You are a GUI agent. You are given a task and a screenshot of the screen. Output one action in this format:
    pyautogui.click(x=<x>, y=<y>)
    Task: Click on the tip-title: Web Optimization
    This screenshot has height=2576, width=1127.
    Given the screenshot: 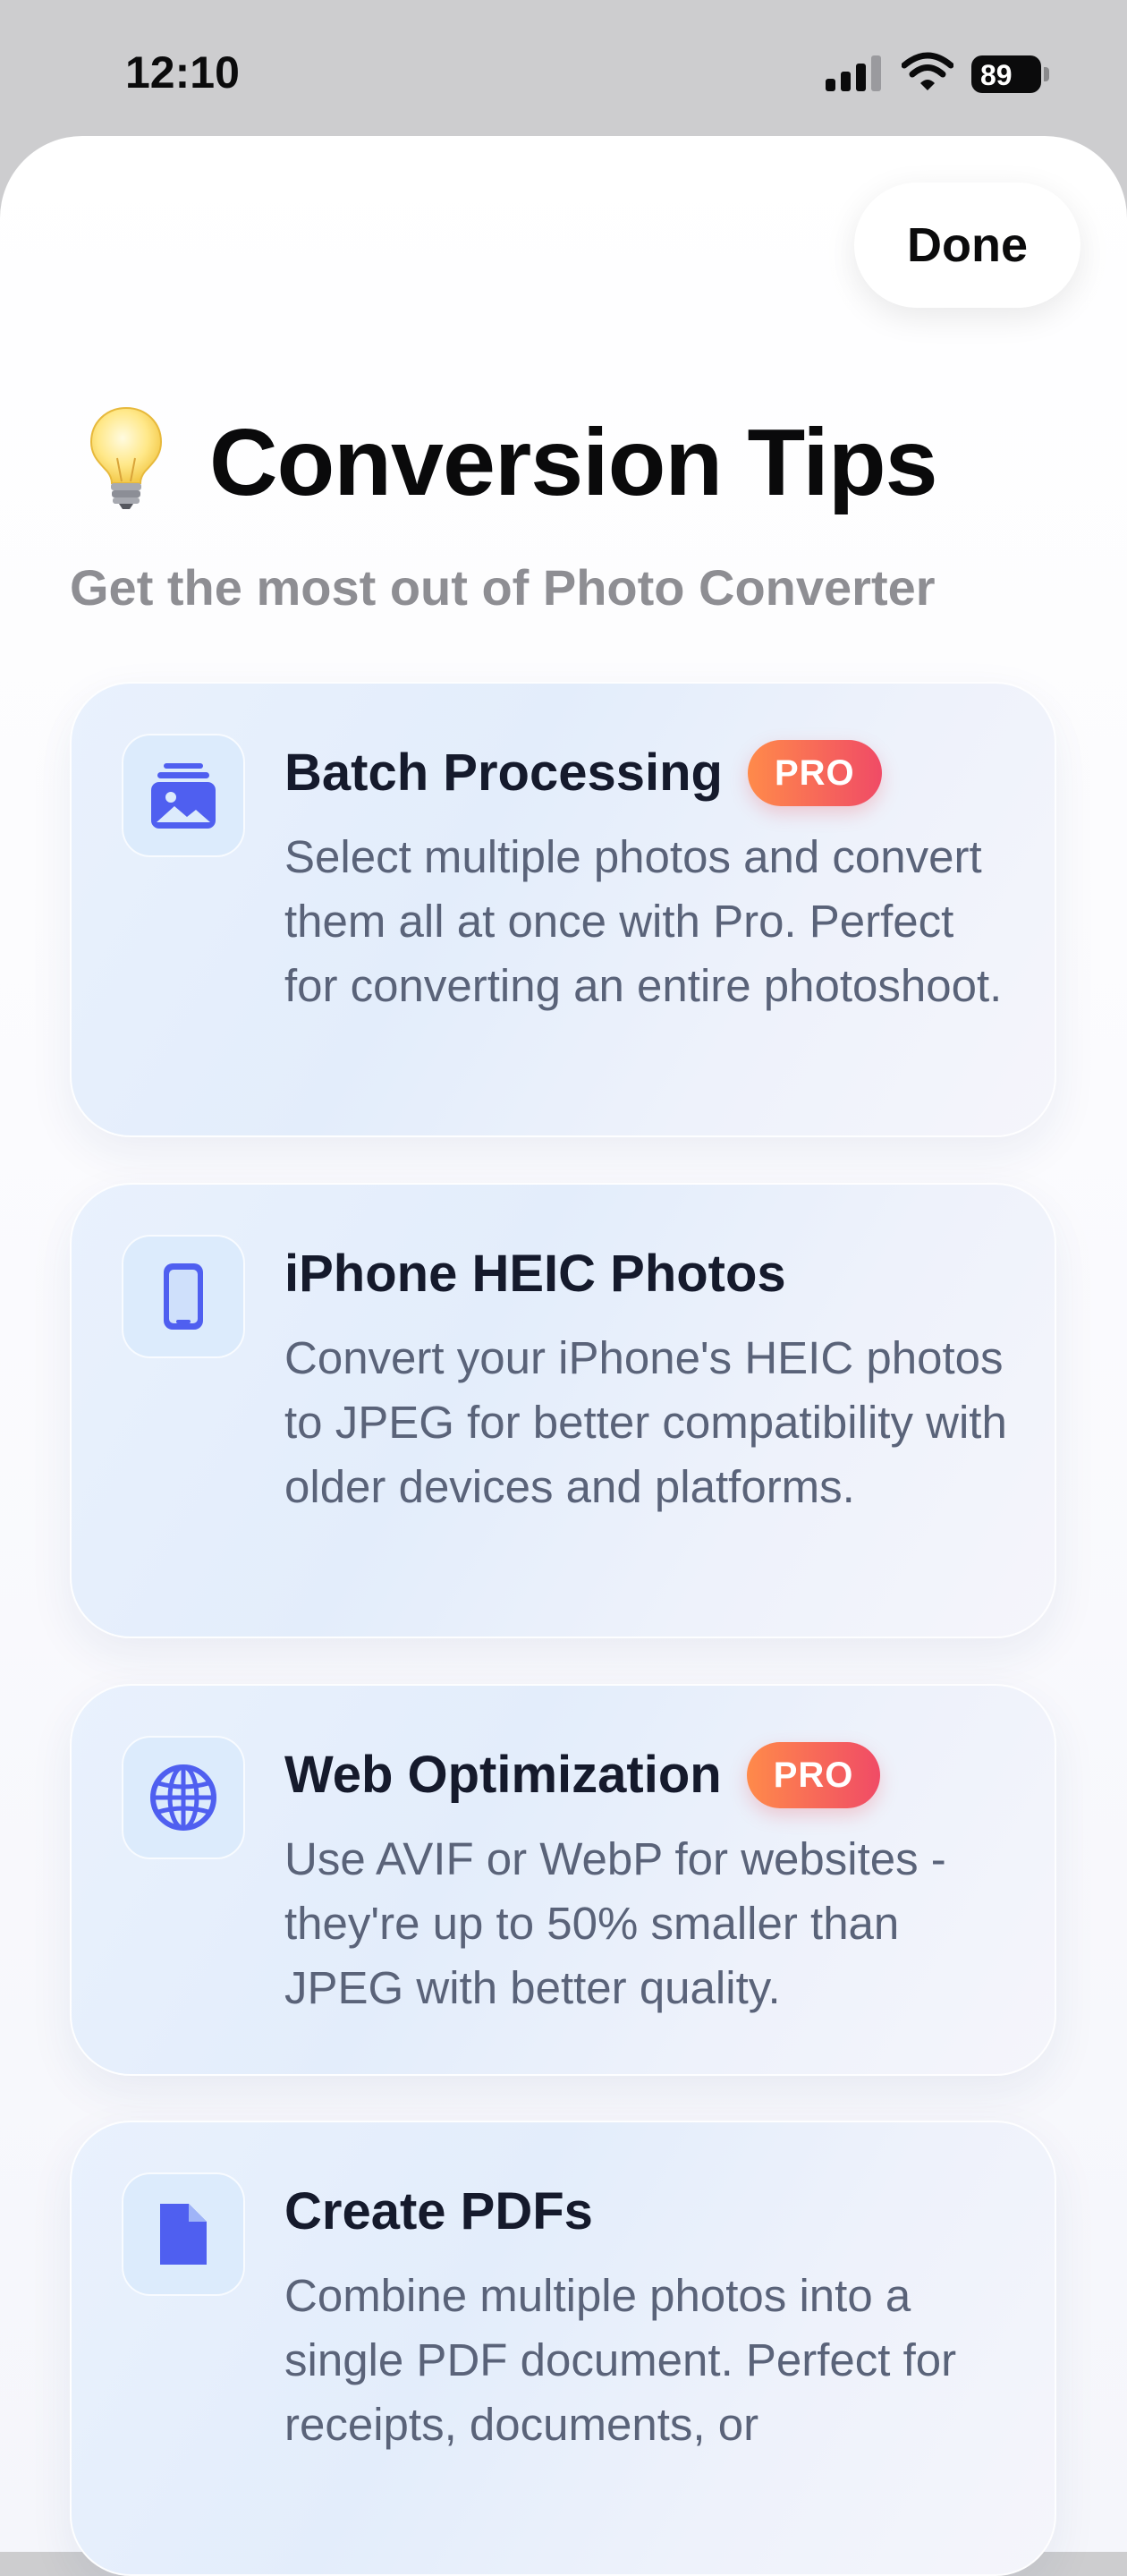 What is the action you would take?
    pyautogui.click(x=503, y=1775)
    